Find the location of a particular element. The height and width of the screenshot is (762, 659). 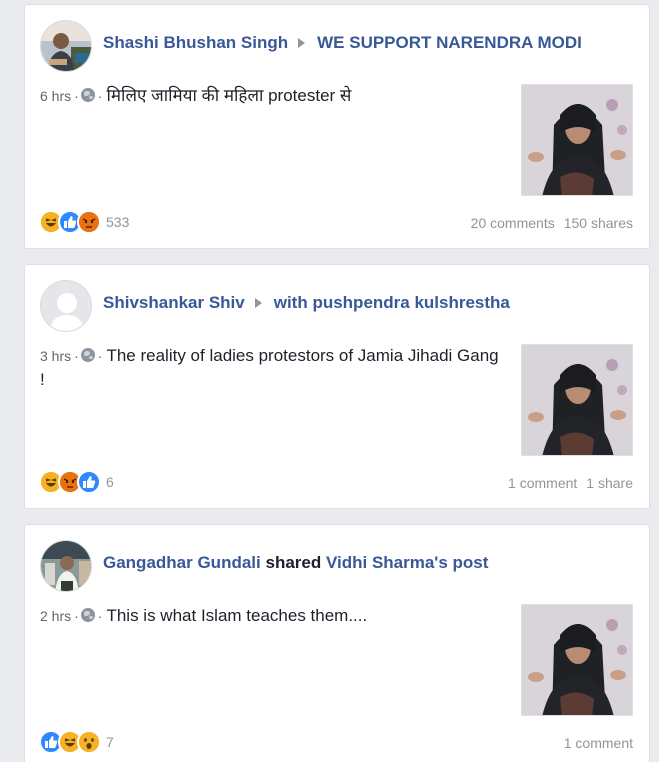

like-reaction-icon is located at coordinates (89, 482).